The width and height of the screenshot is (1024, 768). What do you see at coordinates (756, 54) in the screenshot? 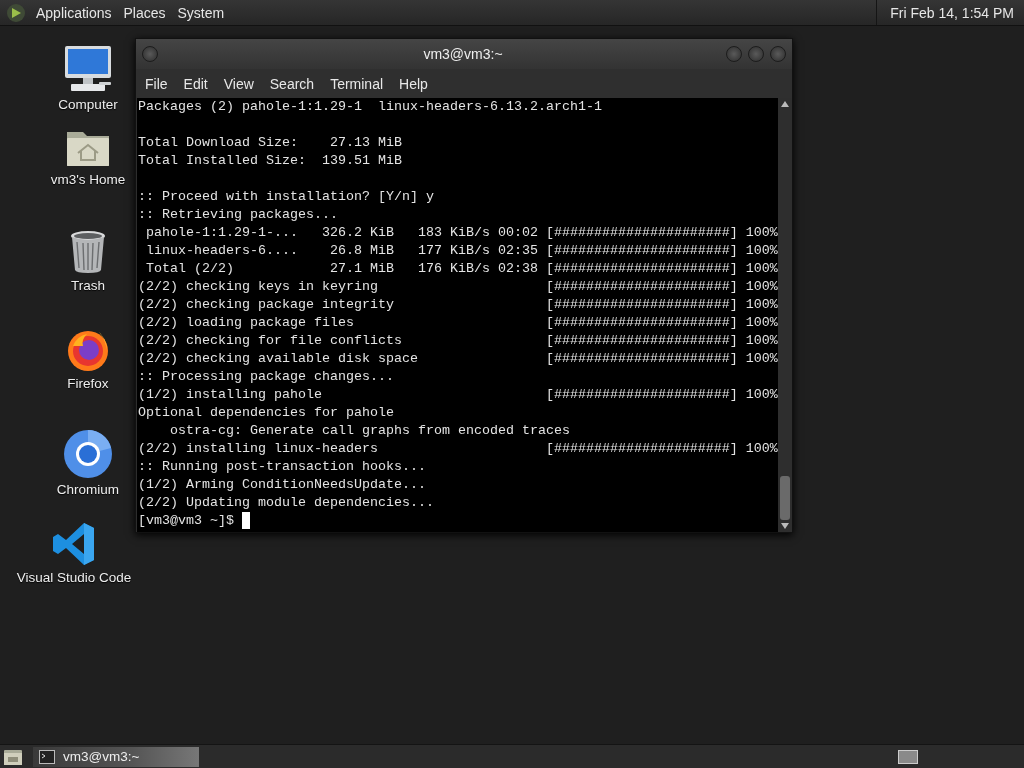
I see `maximize-button` at bounding box center [756, 54].